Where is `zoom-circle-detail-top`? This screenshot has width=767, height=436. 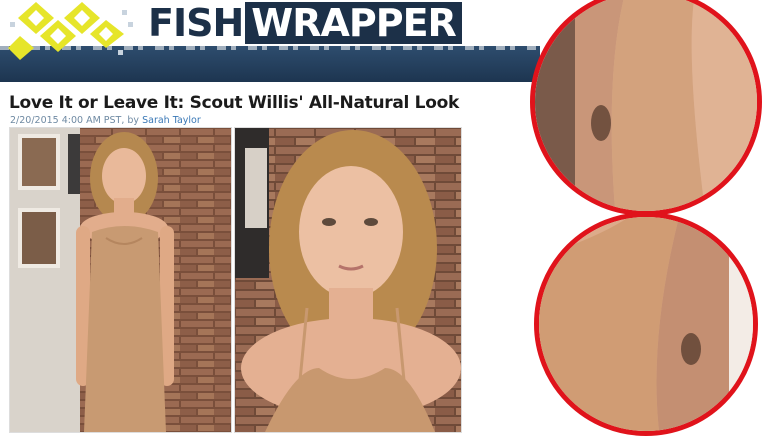 zoom-circle-detail-top is located at coordinates (646, 108).